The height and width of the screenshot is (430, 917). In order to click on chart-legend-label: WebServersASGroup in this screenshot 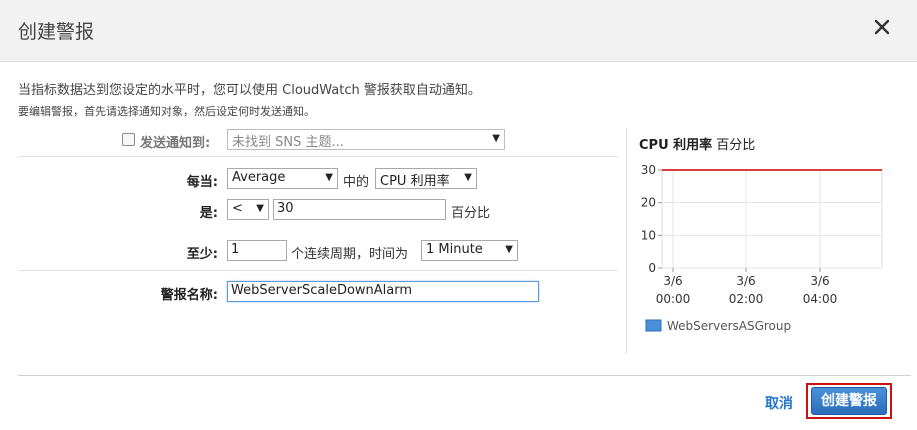, I will do `click(729, 326)`.